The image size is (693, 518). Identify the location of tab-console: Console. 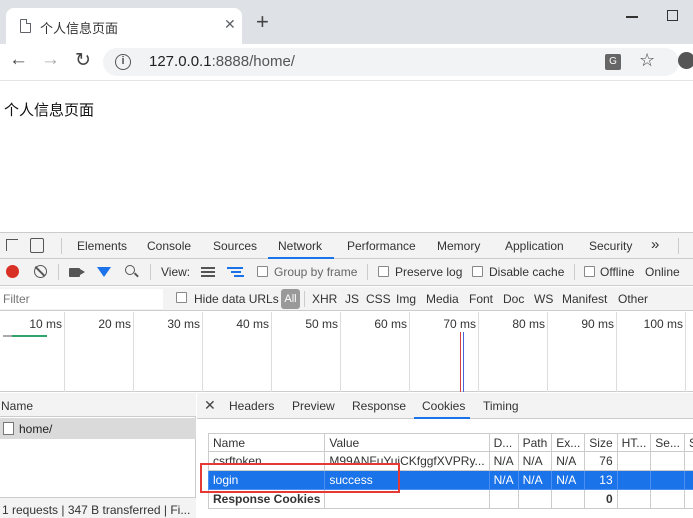
(169, 246).